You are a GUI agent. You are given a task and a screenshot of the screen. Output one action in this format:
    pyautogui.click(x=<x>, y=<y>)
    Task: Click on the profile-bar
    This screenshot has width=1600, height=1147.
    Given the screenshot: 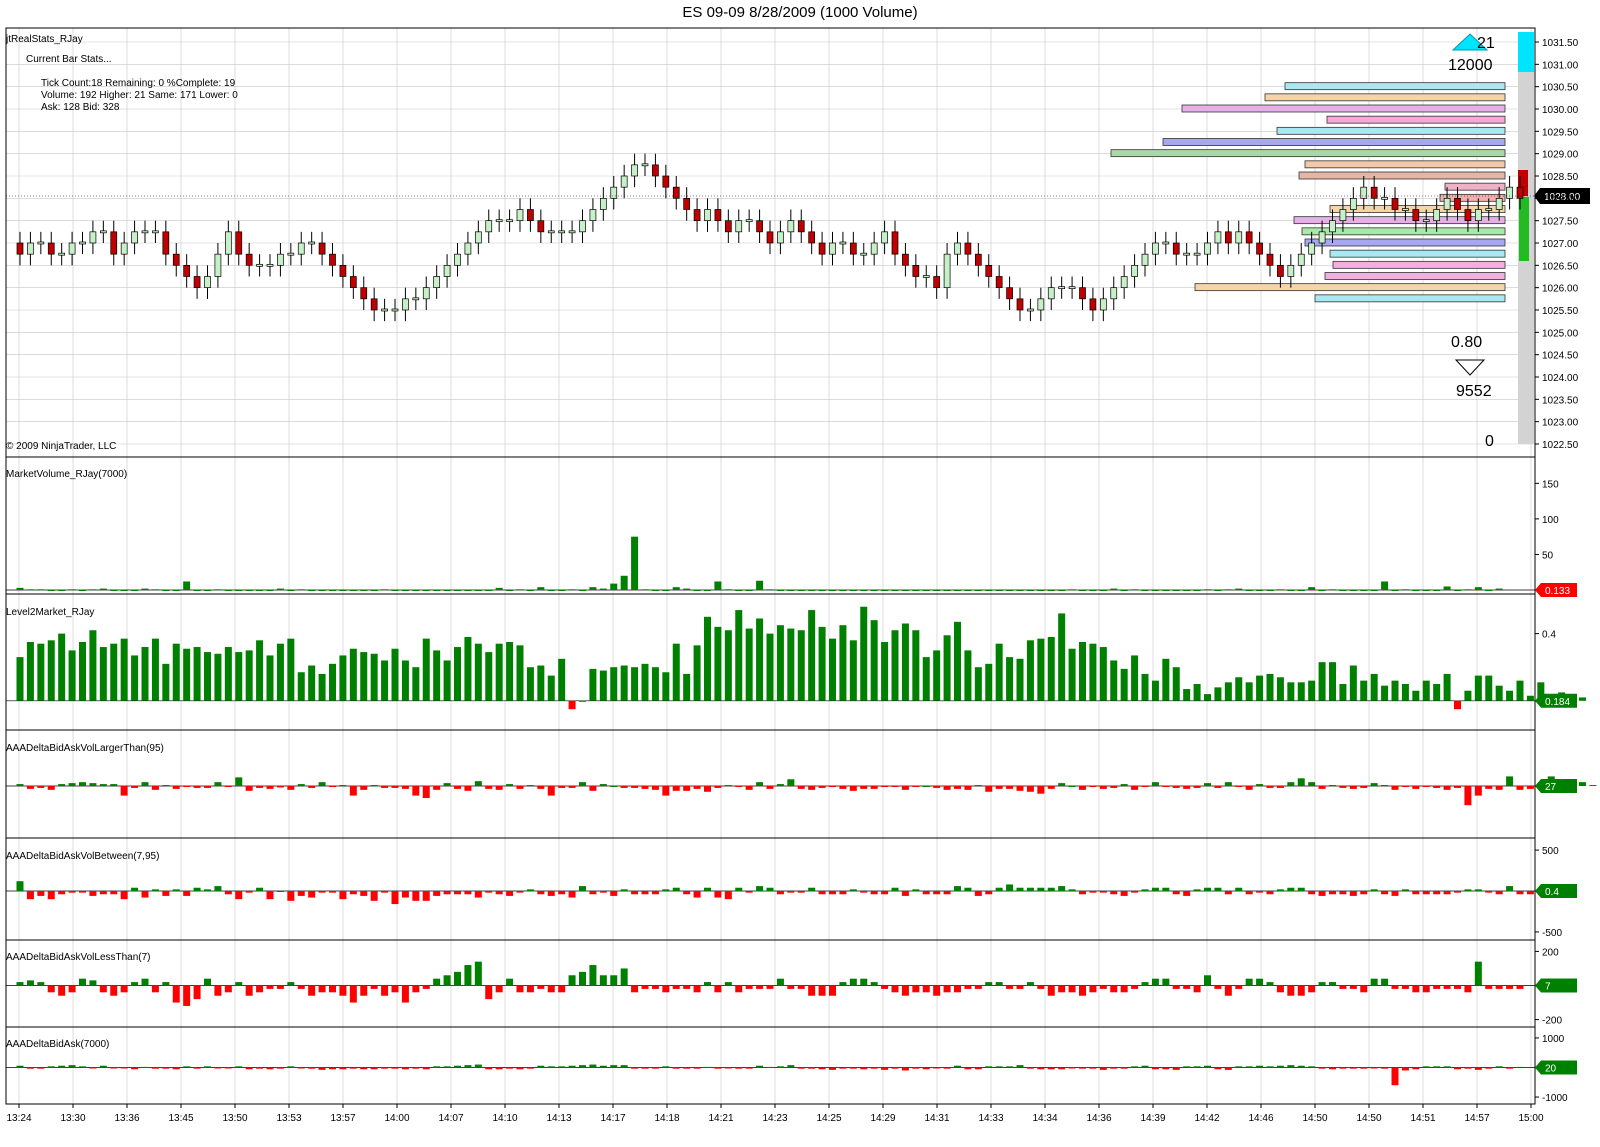 What is the action you would take?
    pyautogui.click(x=1334, y=142)
    